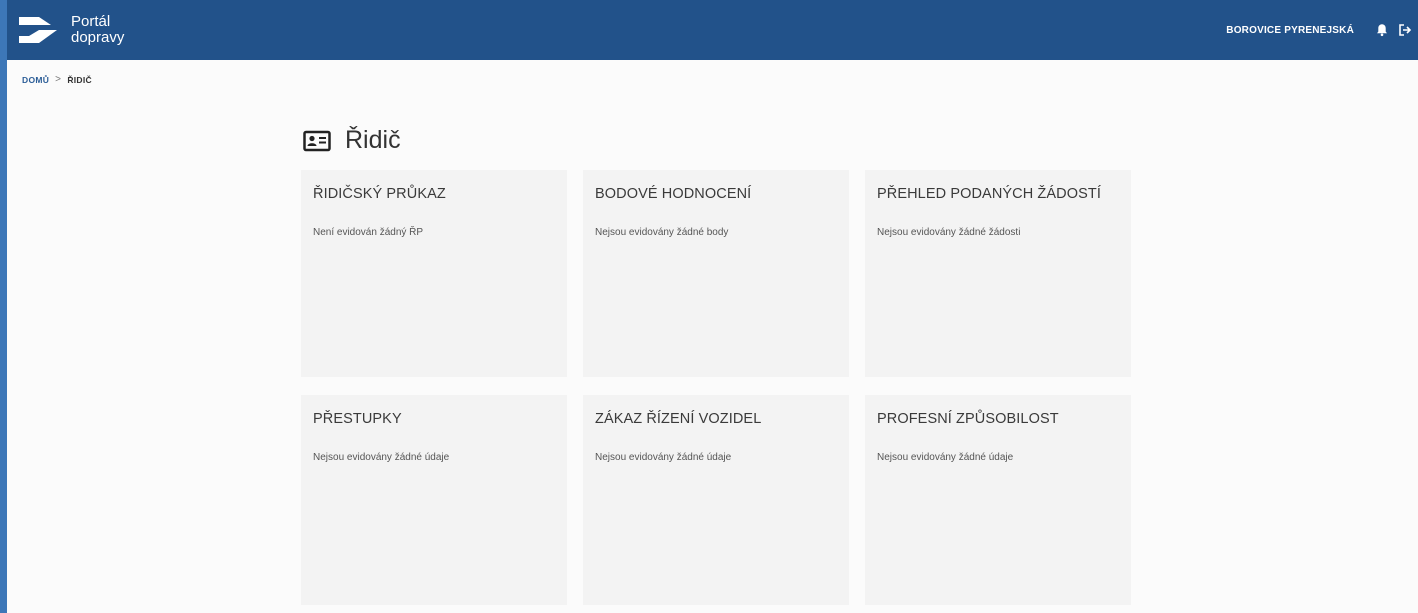 The width and height of the screenshot is (1418, 613). I want to click on header-user-area: BOROVICE PYRENEJSKÁ, so click(1319, 30).